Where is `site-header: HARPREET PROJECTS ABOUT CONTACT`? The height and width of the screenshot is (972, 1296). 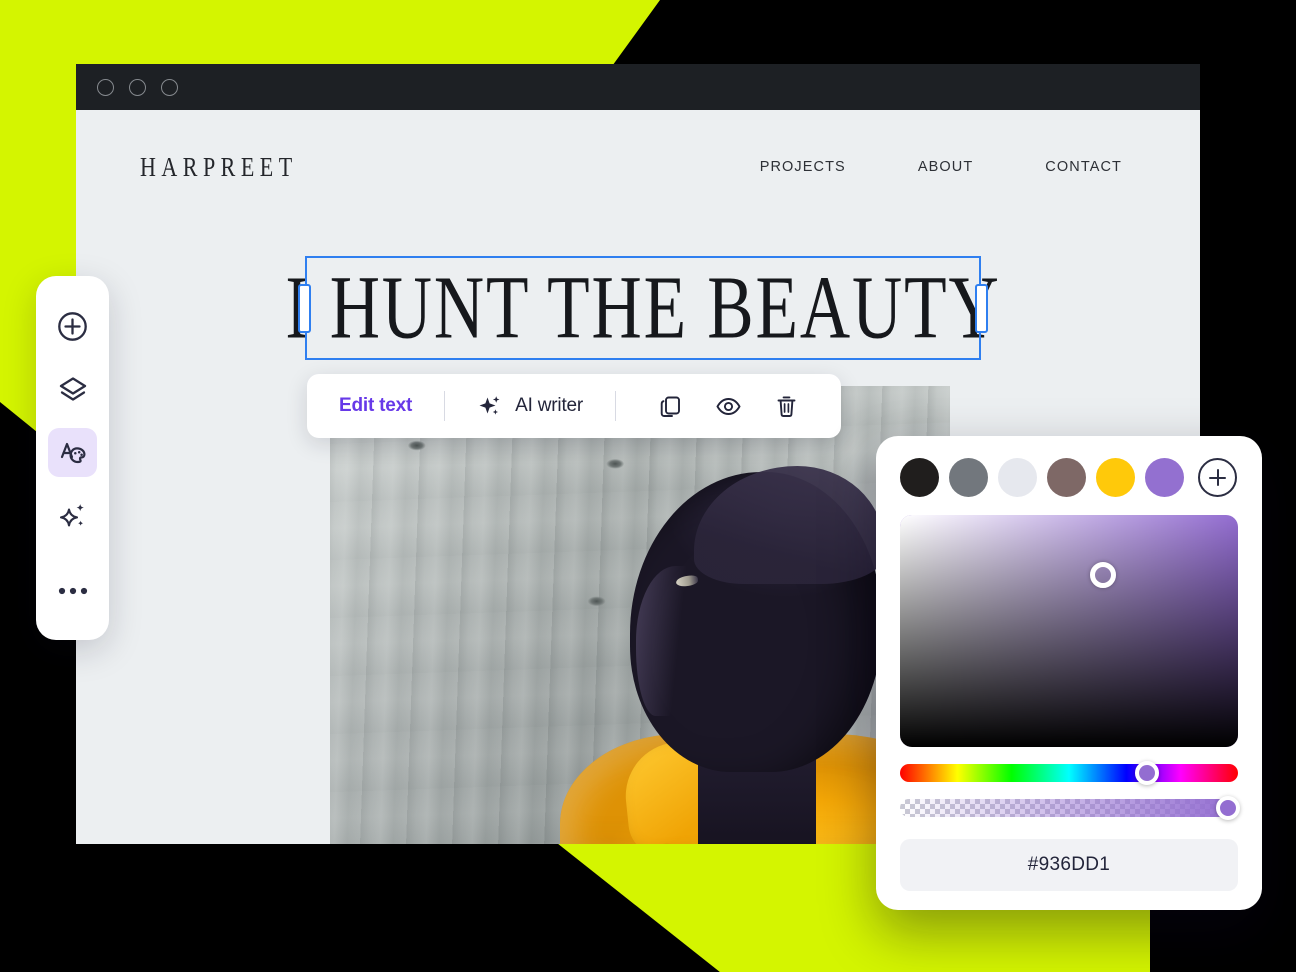
site-header: HARPREET PROJECTS ABOUT CONTACT is located at coordinates (638, 146).